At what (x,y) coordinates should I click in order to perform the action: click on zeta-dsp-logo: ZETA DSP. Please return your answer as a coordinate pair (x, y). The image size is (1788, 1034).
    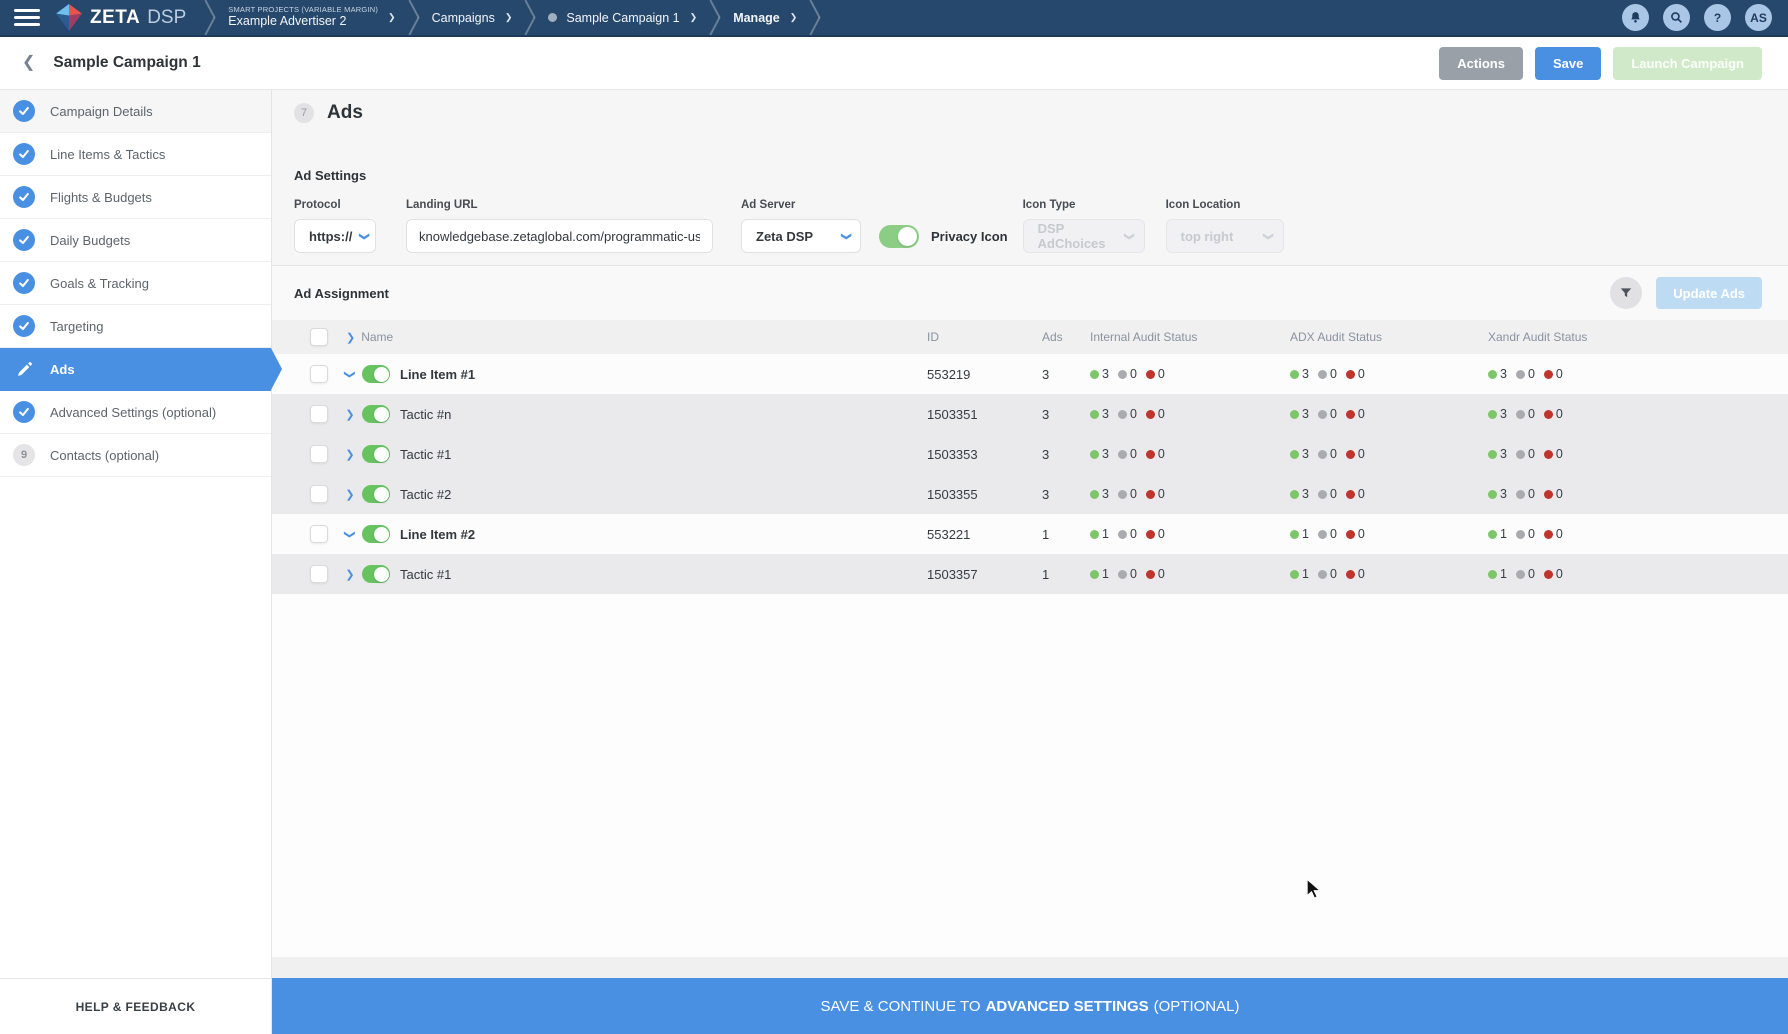
    Looking at the image, I should click on (121, 17).